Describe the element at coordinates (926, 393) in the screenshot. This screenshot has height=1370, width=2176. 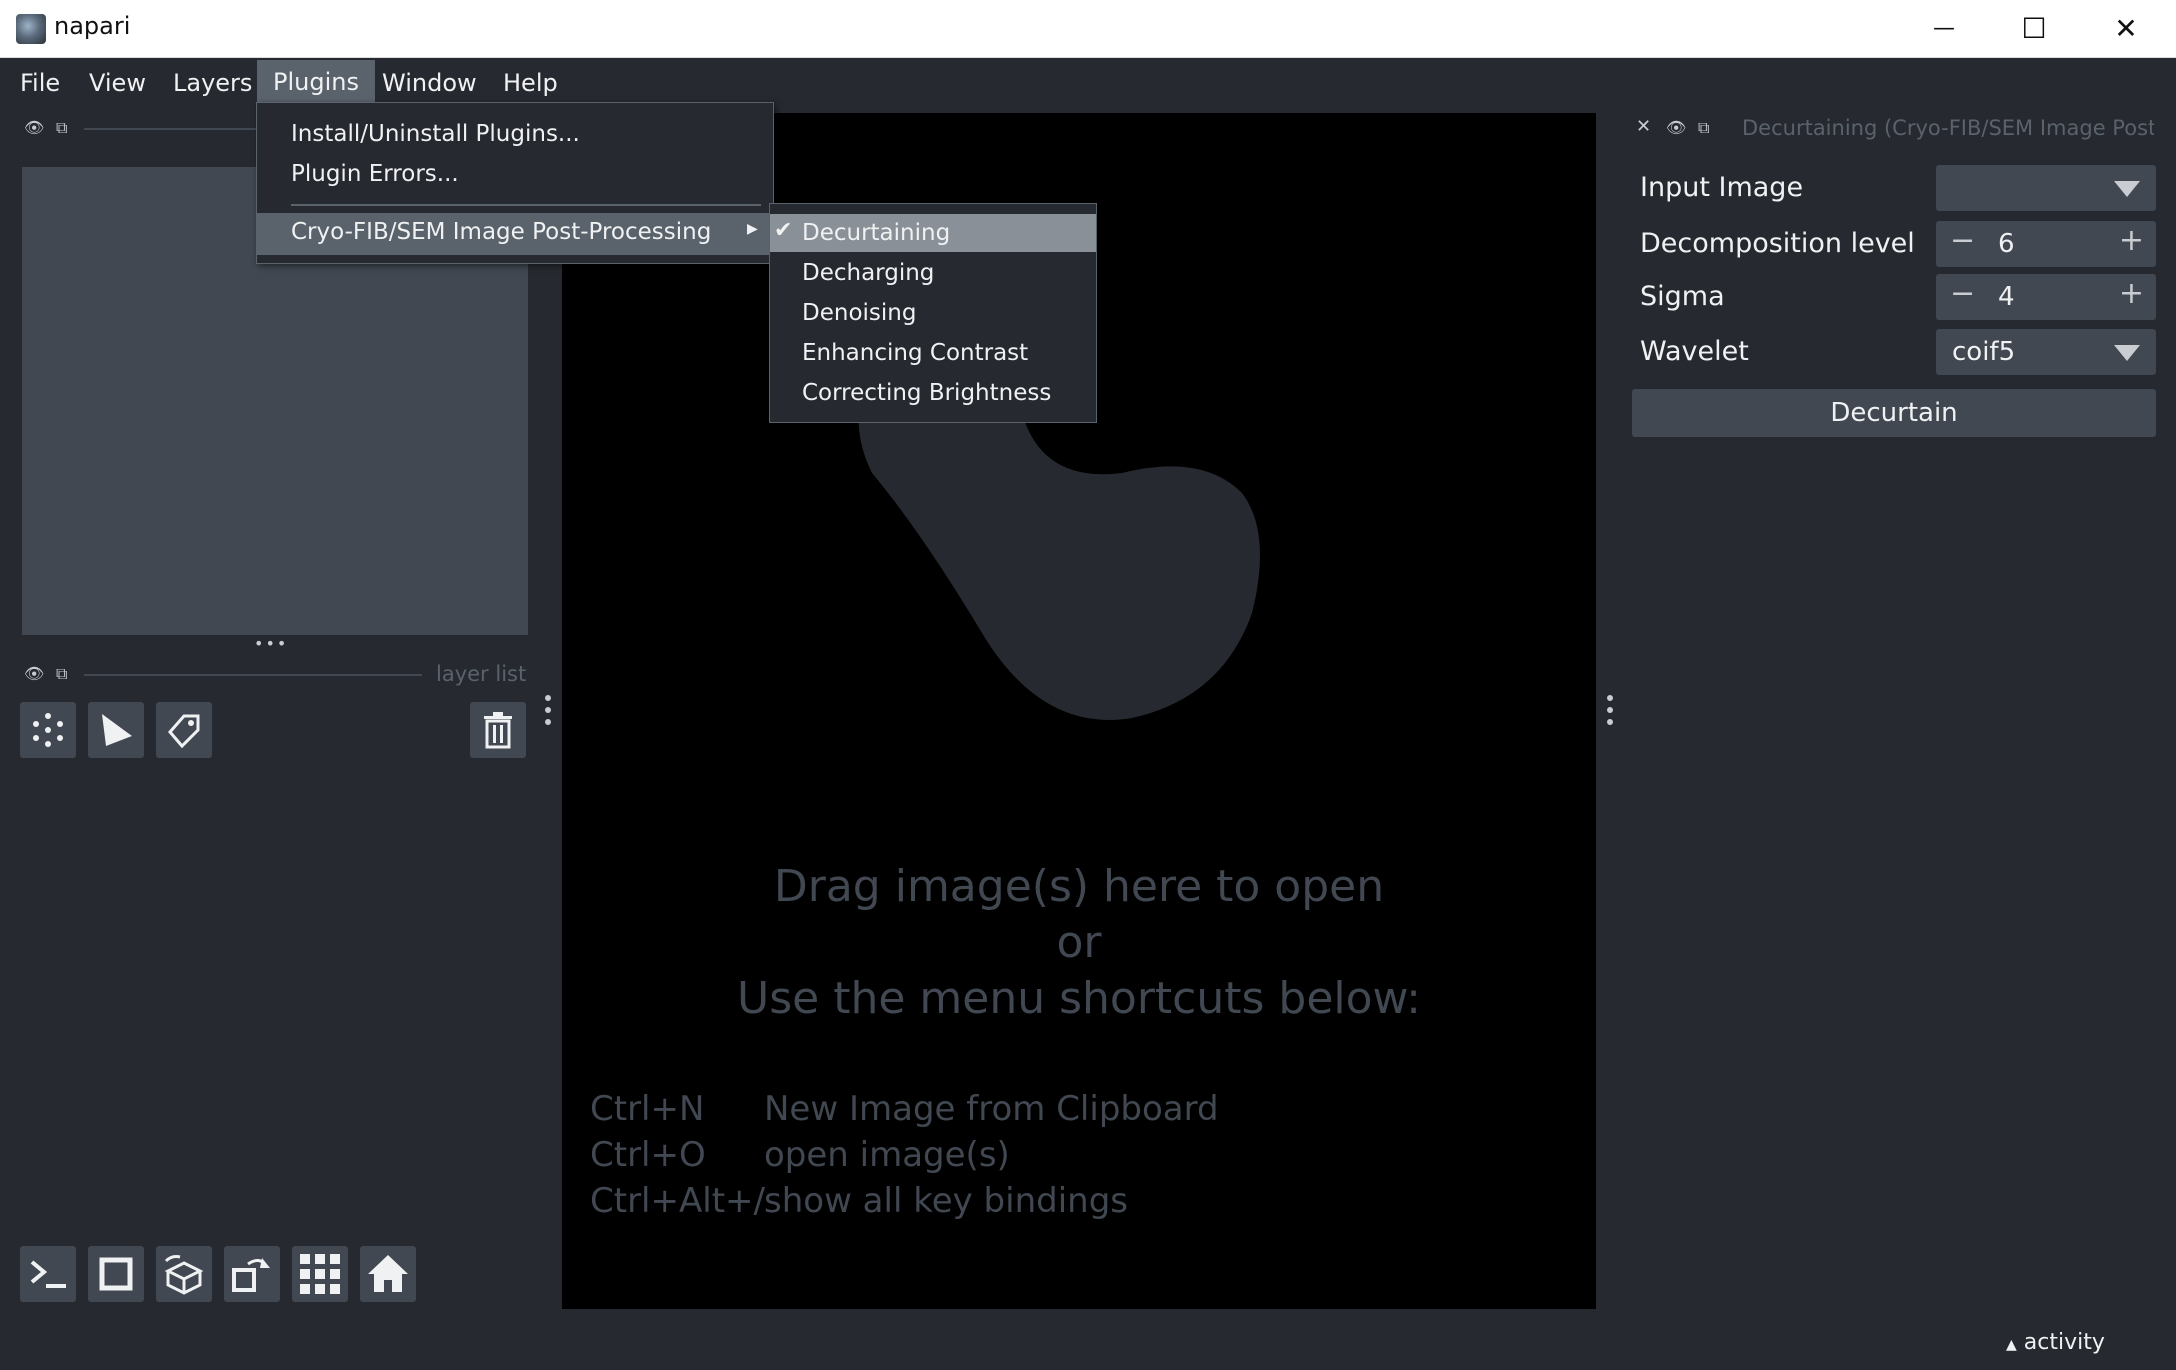
I see `submenu-item-correcting-brightness: Correcting Brightness` at that location.